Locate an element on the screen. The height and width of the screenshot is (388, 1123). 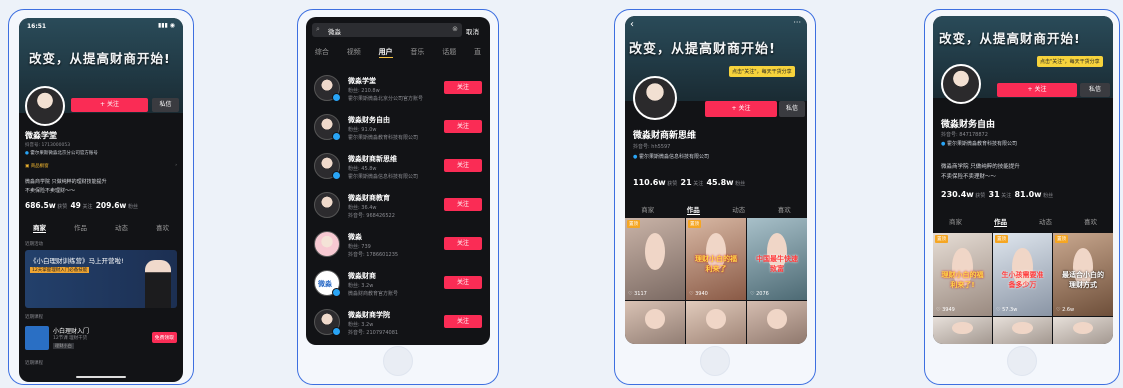
avatar is located at coordinates (655, 98).